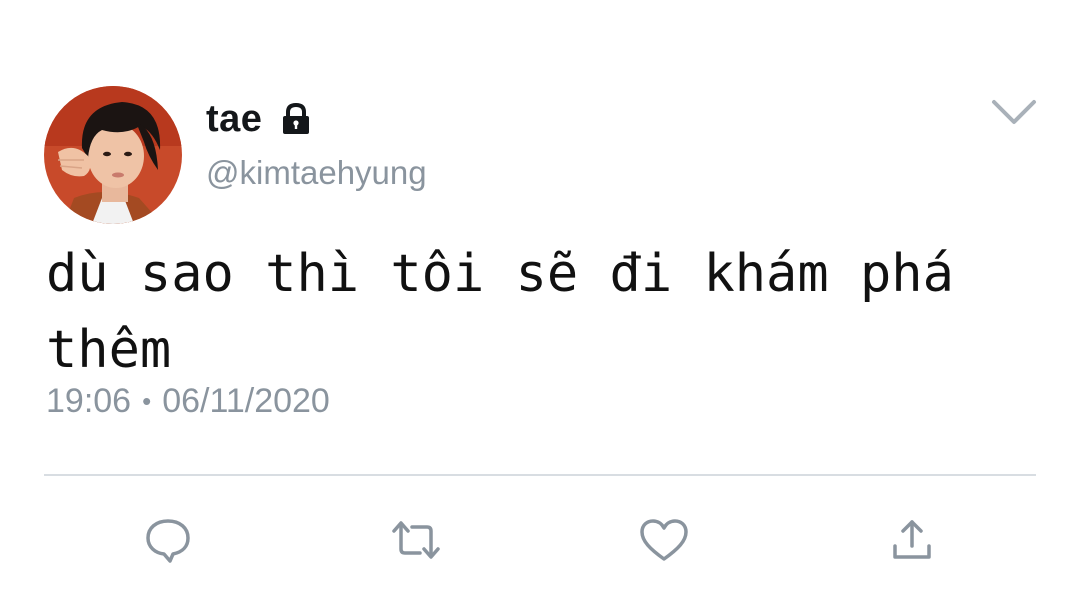 The image size is (1080, 589). I want to click on tweet-text-line-2: thêm, so click(109, 350).